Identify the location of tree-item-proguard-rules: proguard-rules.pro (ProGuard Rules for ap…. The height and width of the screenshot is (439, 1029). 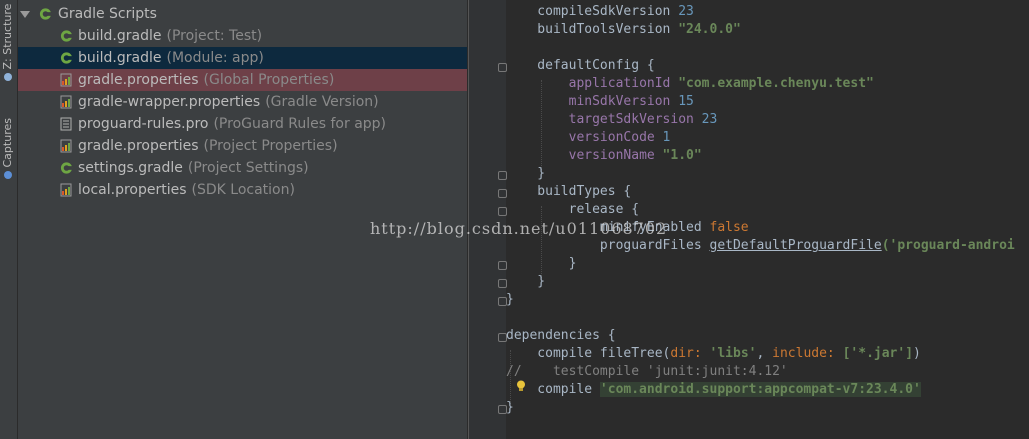
(242, 124).